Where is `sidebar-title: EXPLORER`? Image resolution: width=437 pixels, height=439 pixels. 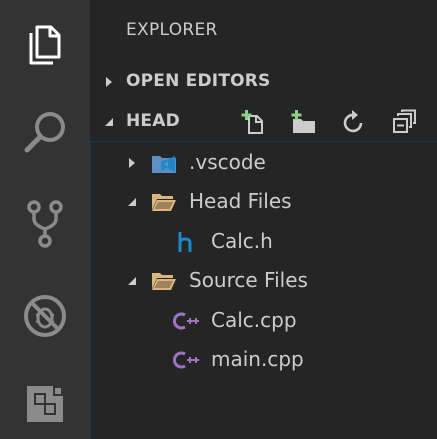 sidebar-title: EXPLORER is located at coordinates (172, 30).